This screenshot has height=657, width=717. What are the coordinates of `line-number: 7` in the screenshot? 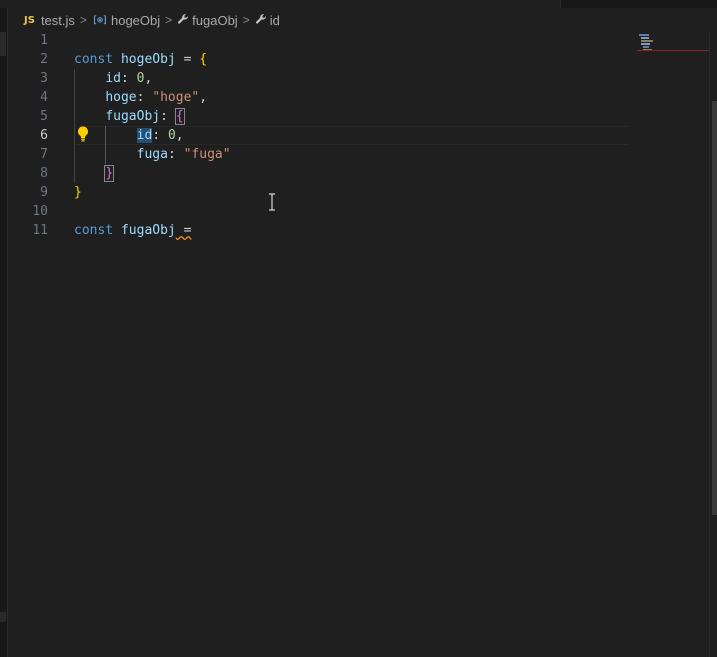 It's located at (44, 154).